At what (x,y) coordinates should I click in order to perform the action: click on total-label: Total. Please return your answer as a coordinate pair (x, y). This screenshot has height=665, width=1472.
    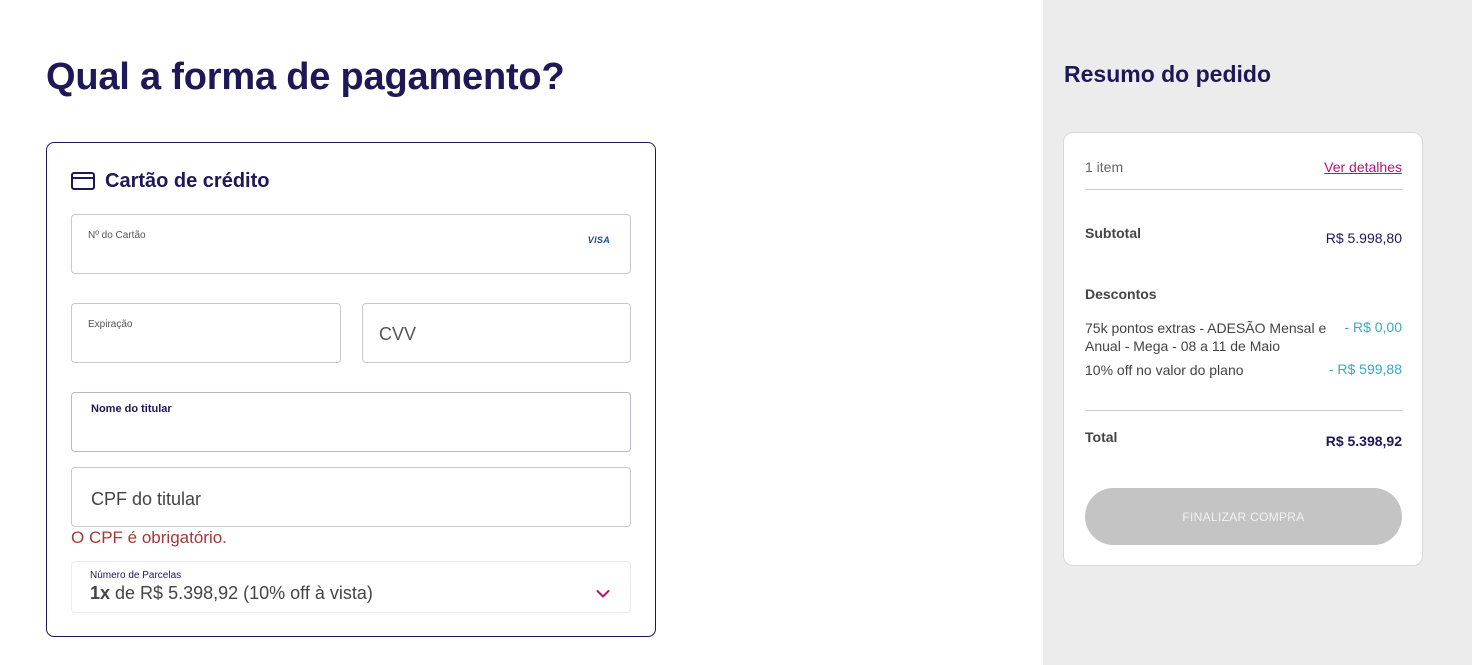
    Looking at the image, I should click on (1101, 437).